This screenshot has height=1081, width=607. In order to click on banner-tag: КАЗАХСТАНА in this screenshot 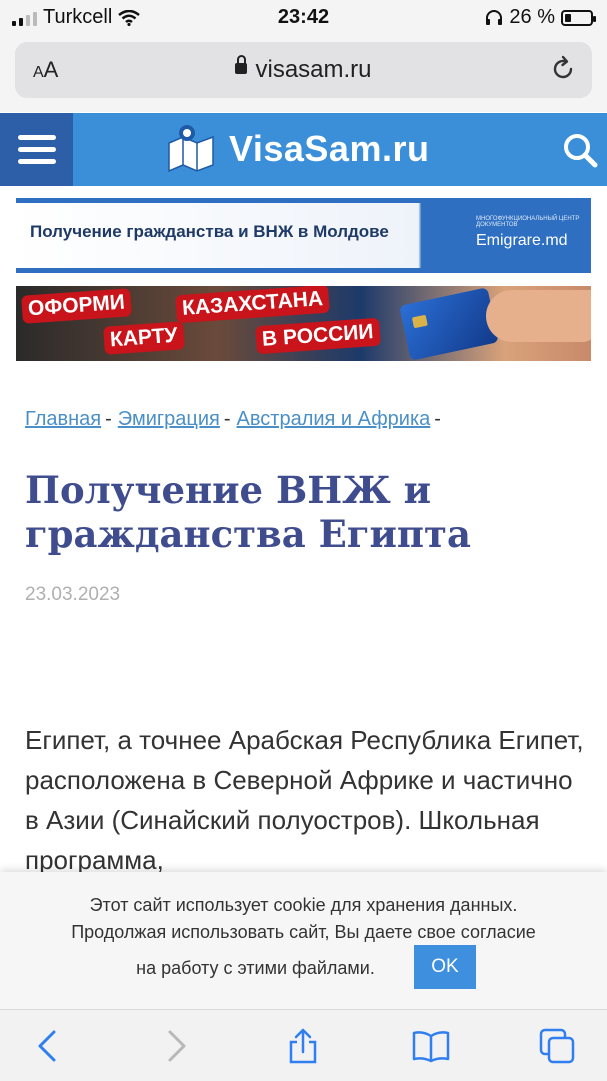, I will do `click(252, 305)`.